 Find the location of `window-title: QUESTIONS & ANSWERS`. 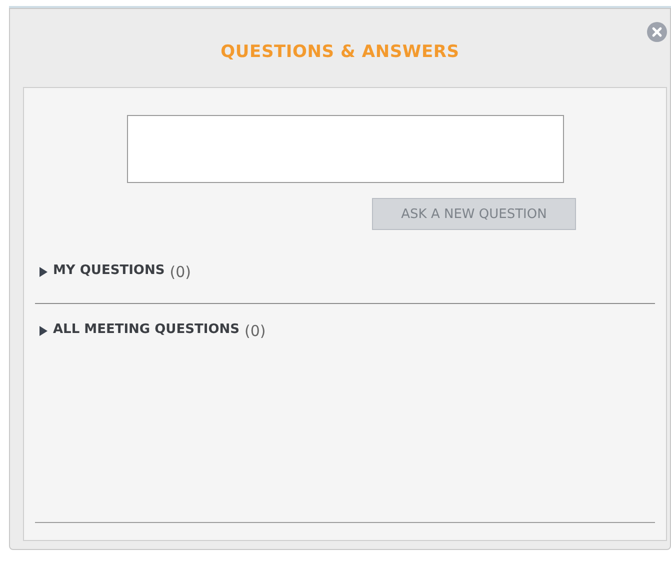

window-title: QUESTIONS & ANSWERS is located at coordinates (340, 52).